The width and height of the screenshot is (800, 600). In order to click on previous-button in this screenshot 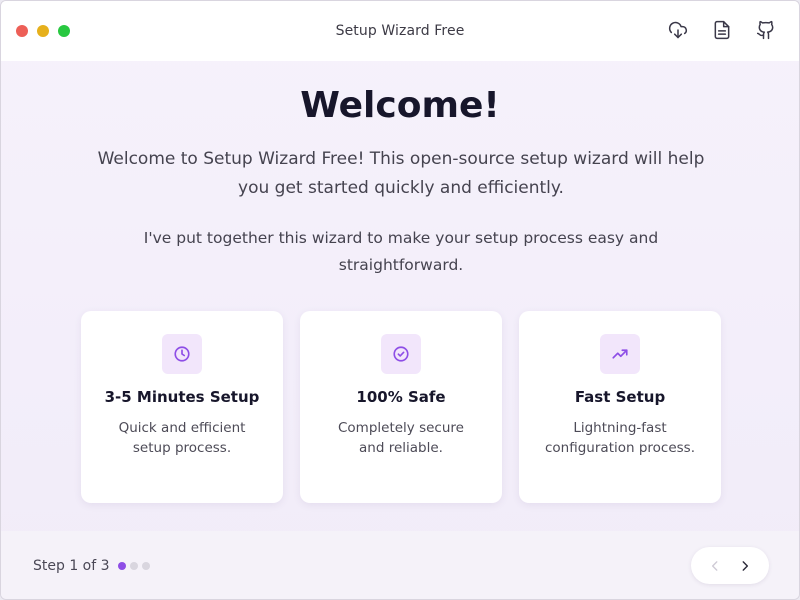, I will do `click(715, 566)`.